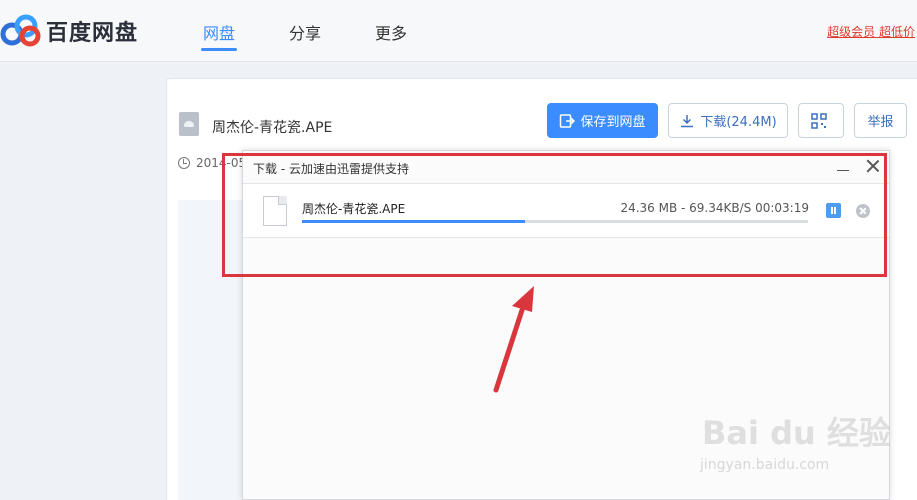 The image size is (917, 500). What do you see at coordinates (871, 31) in the screenshot?
I see `vip-promo-link: 超级会员 超低价` at bounding box center [871, 31].